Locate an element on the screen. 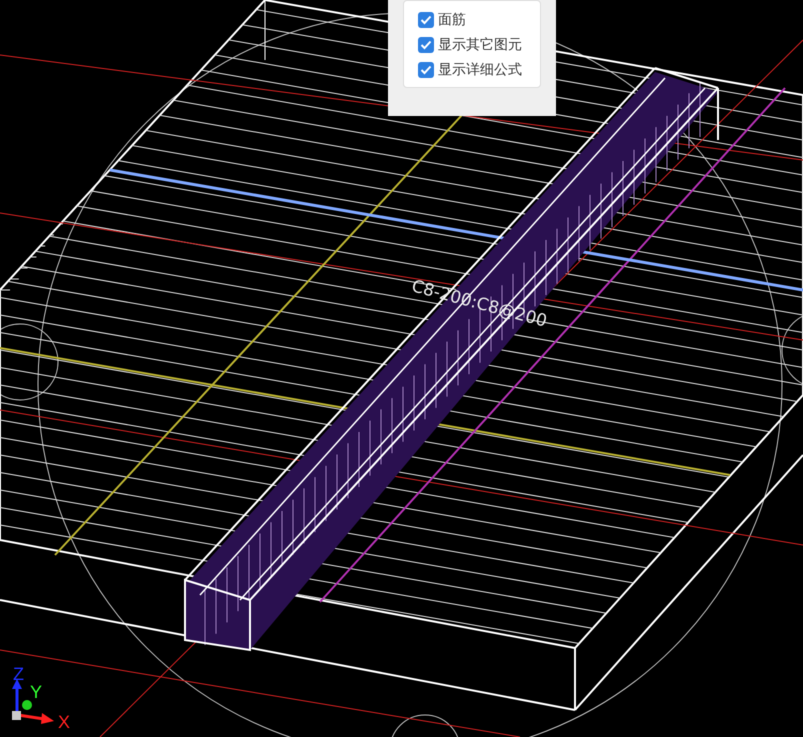  option-label: 面筋 is located at coordinates (452, 20).